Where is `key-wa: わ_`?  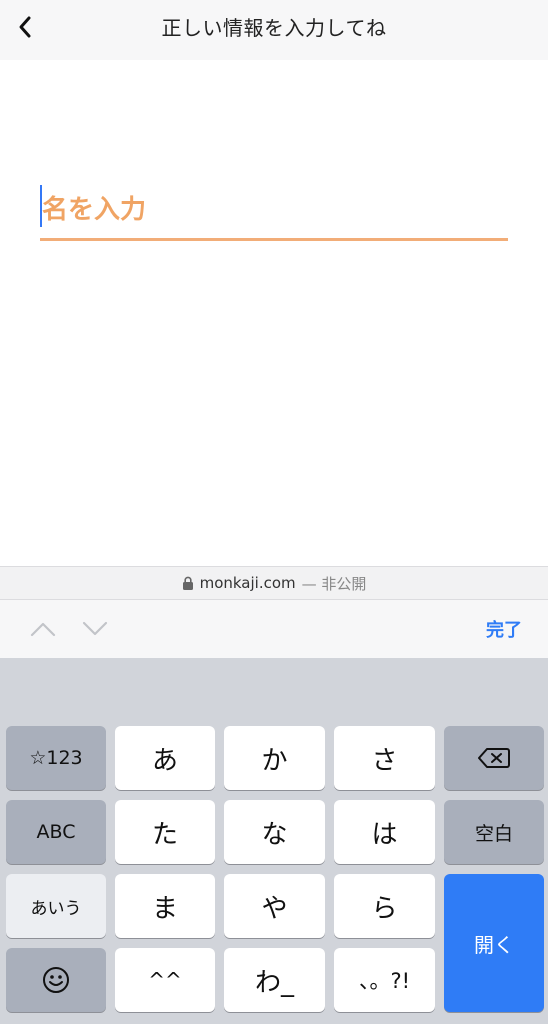
key-wa: わ_ is located at coordinates (274, 980).